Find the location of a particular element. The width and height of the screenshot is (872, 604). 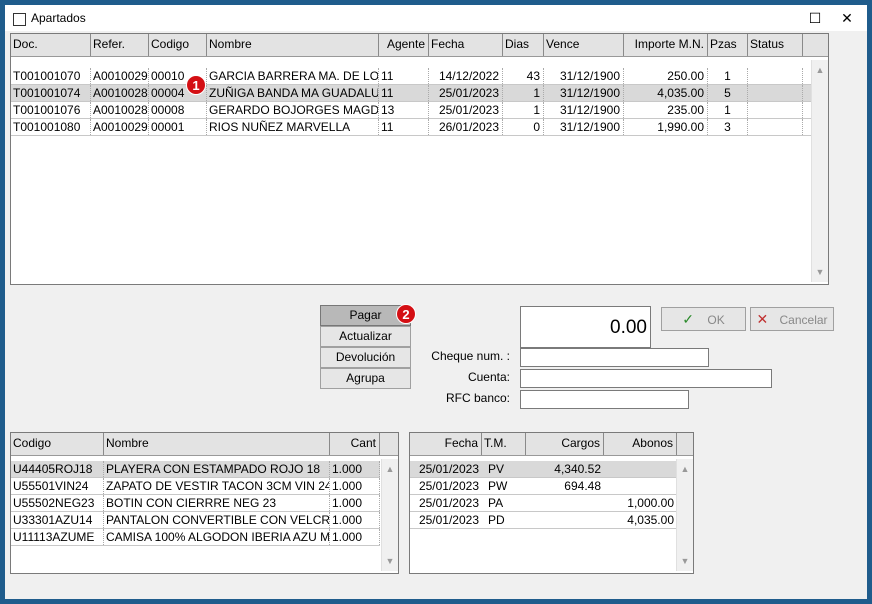

col-importe: Importe M.N. is located at coordinates (666, 45).